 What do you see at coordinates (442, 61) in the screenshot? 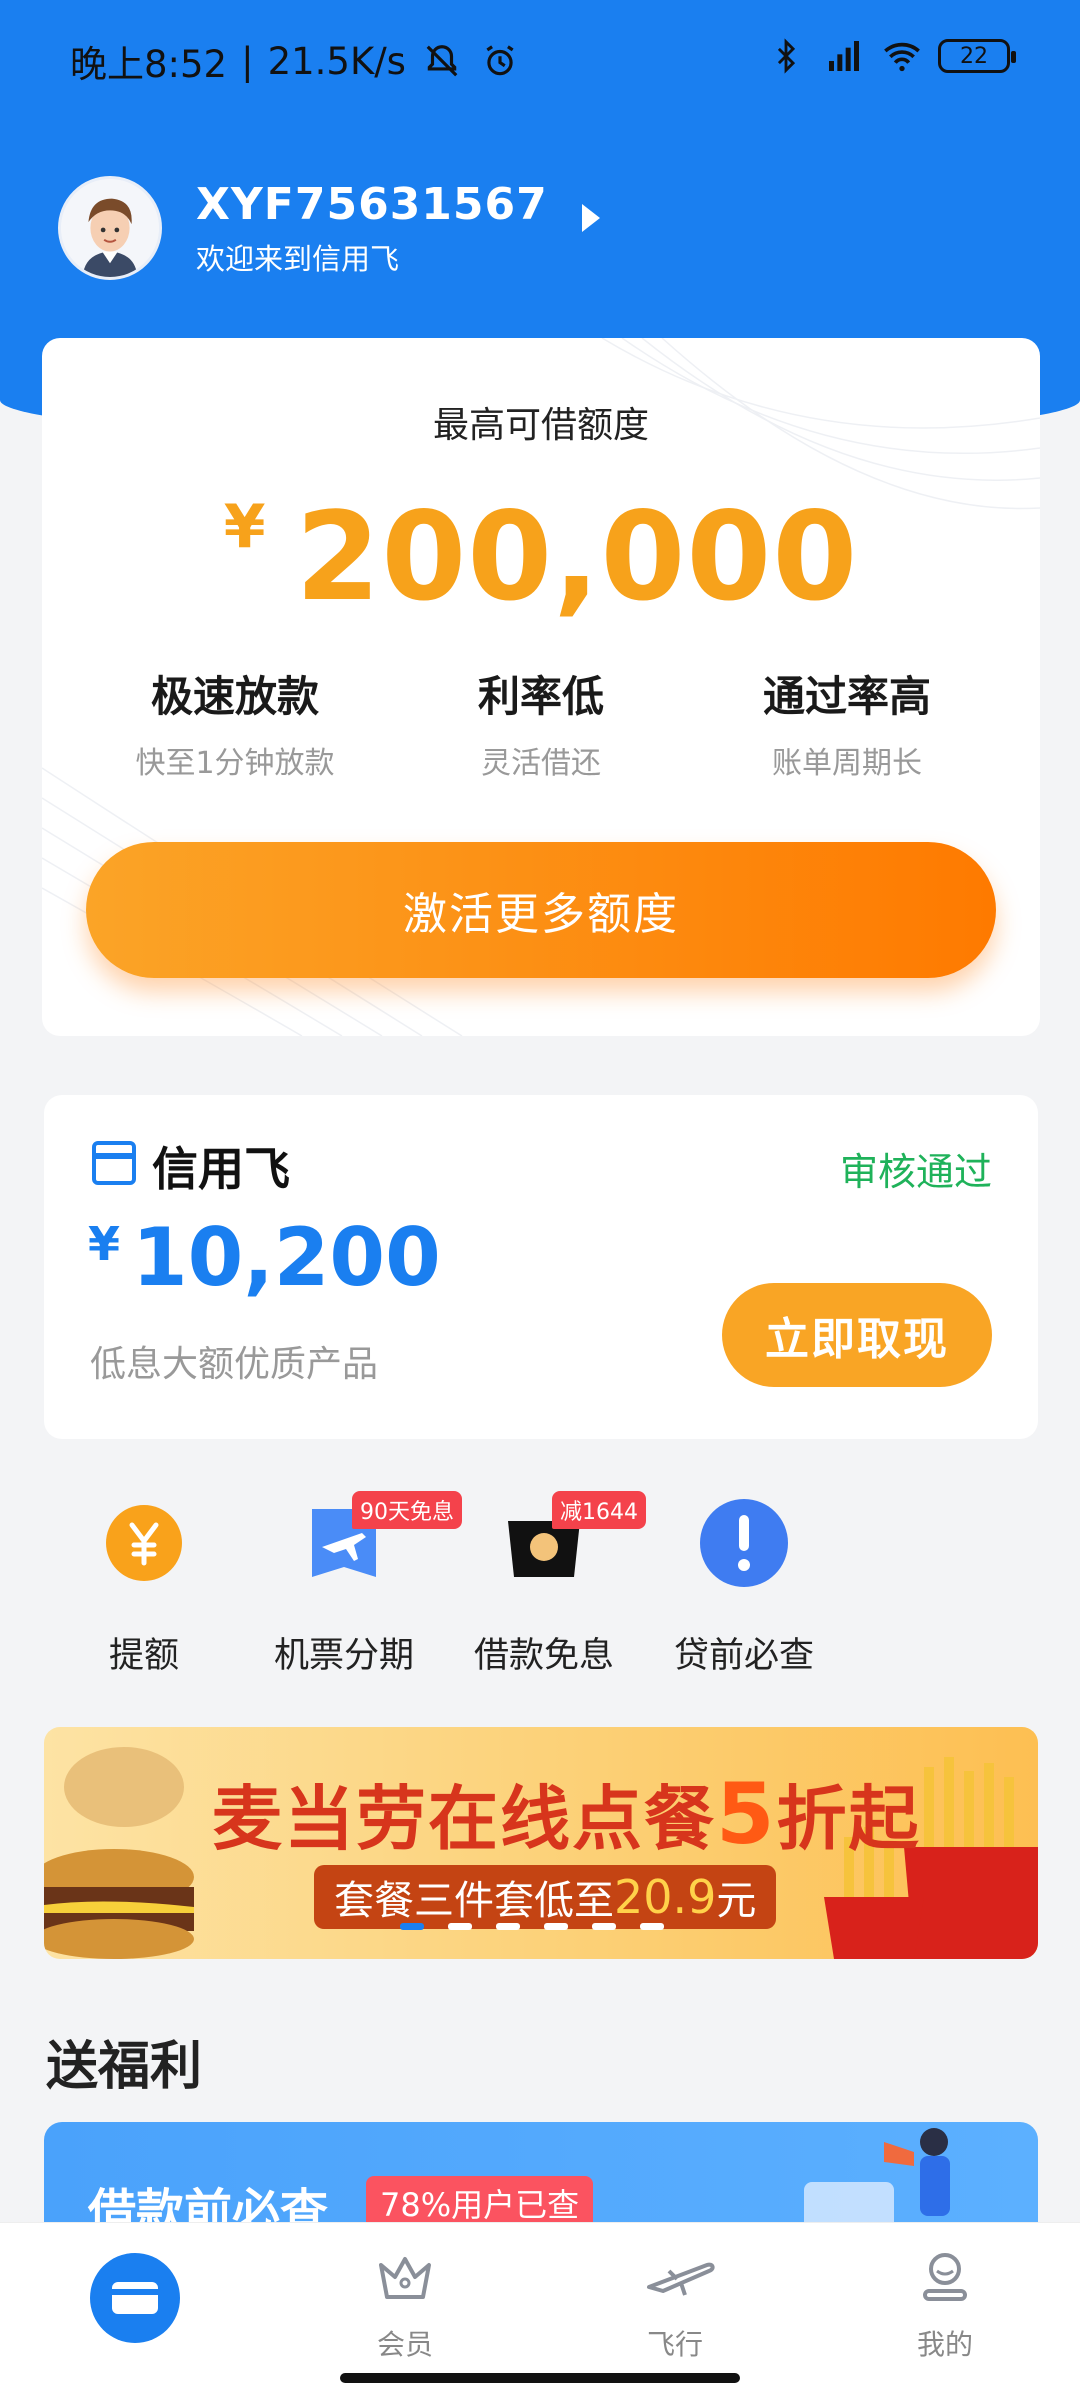
I see `mute-bell-icon` at bounding box center [442, 61].